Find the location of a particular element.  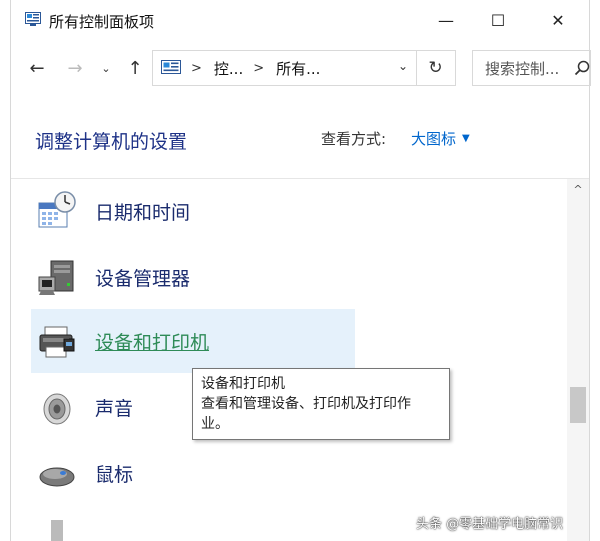

printer-icon is located at coordinates (57, 342).